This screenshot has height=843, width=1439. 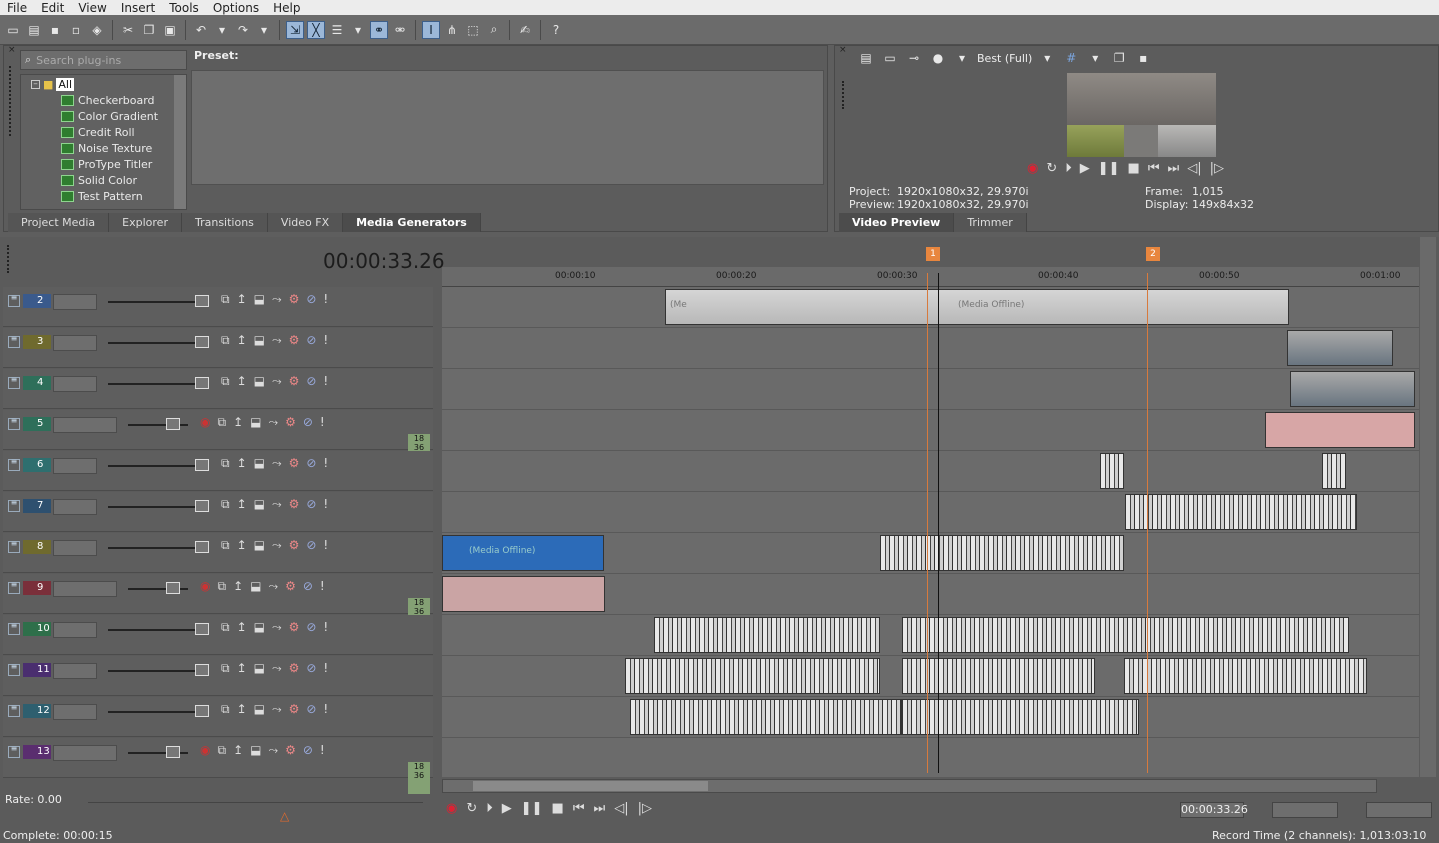 I want to click on track-header-4: ≡ 4 ⧉ ↥ ⬓ ⤳ ⚙ ⊘!, so click(x=218, y=389).